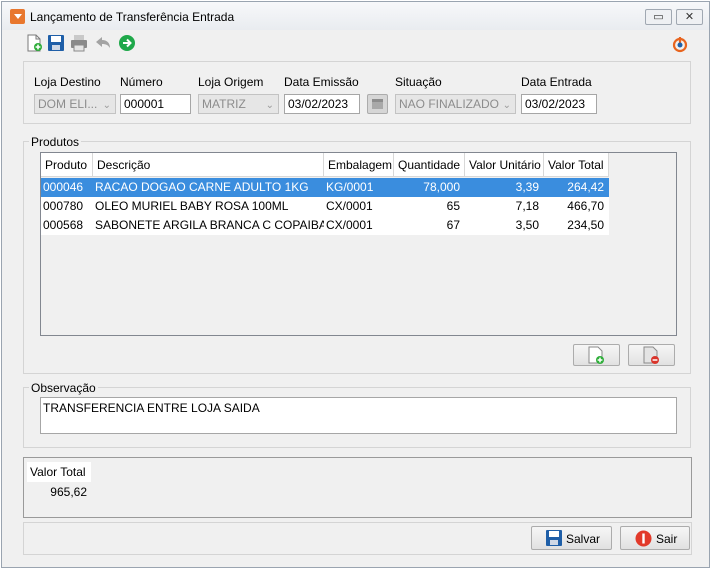 This screenshot has width=711, height=570. I want to click on data-entrada-field: 03/02/2023, so click(559, 104).